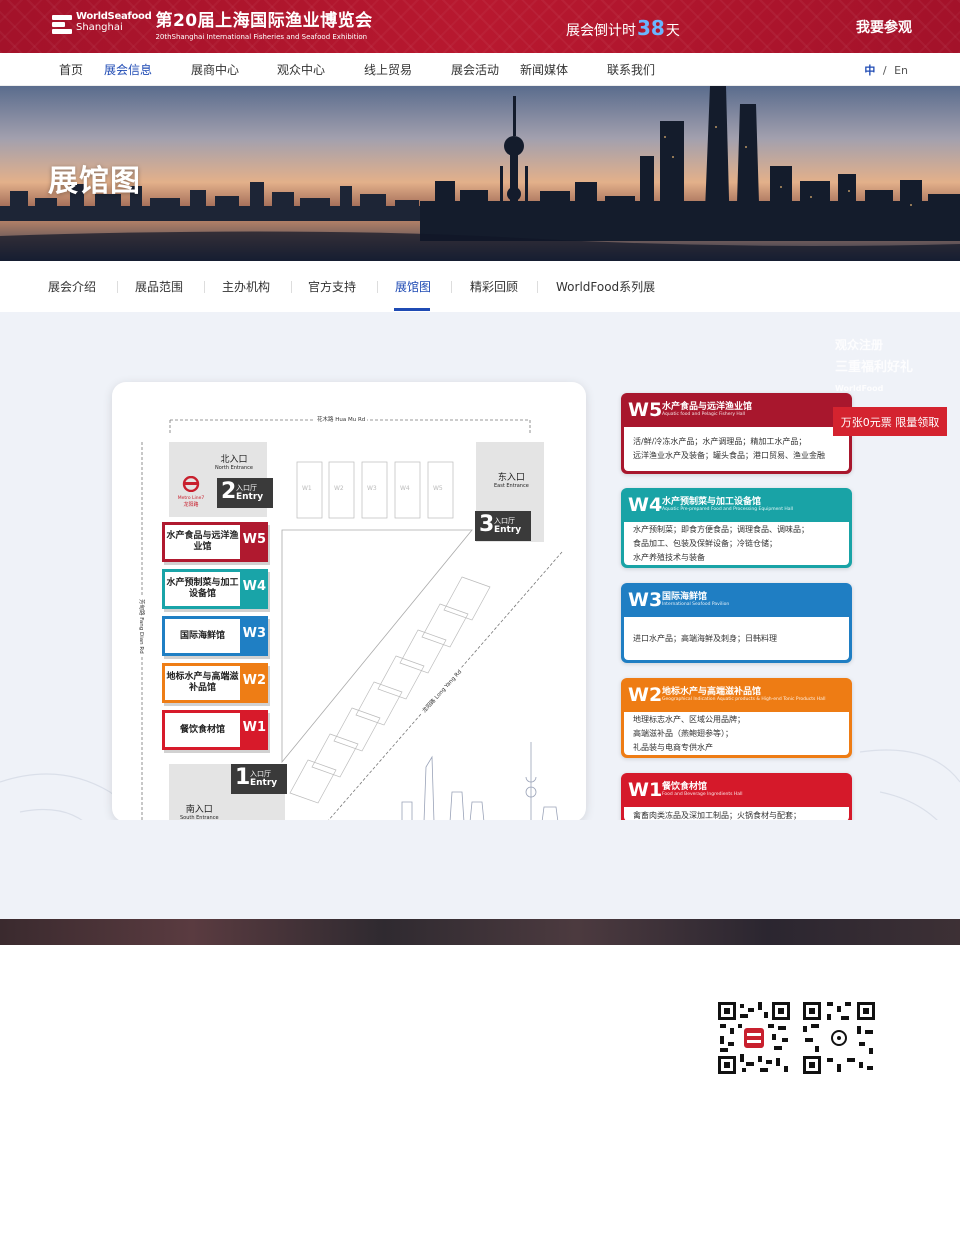  What do you see at coordinates (736, 733) in the screenshot?
I see `hall-card-body: 地理标志水产、区域公用品牌； 高端滋补品（燕鲍翅参等）； 礼品装与电商专供水产` at bounding box center [736, 733].